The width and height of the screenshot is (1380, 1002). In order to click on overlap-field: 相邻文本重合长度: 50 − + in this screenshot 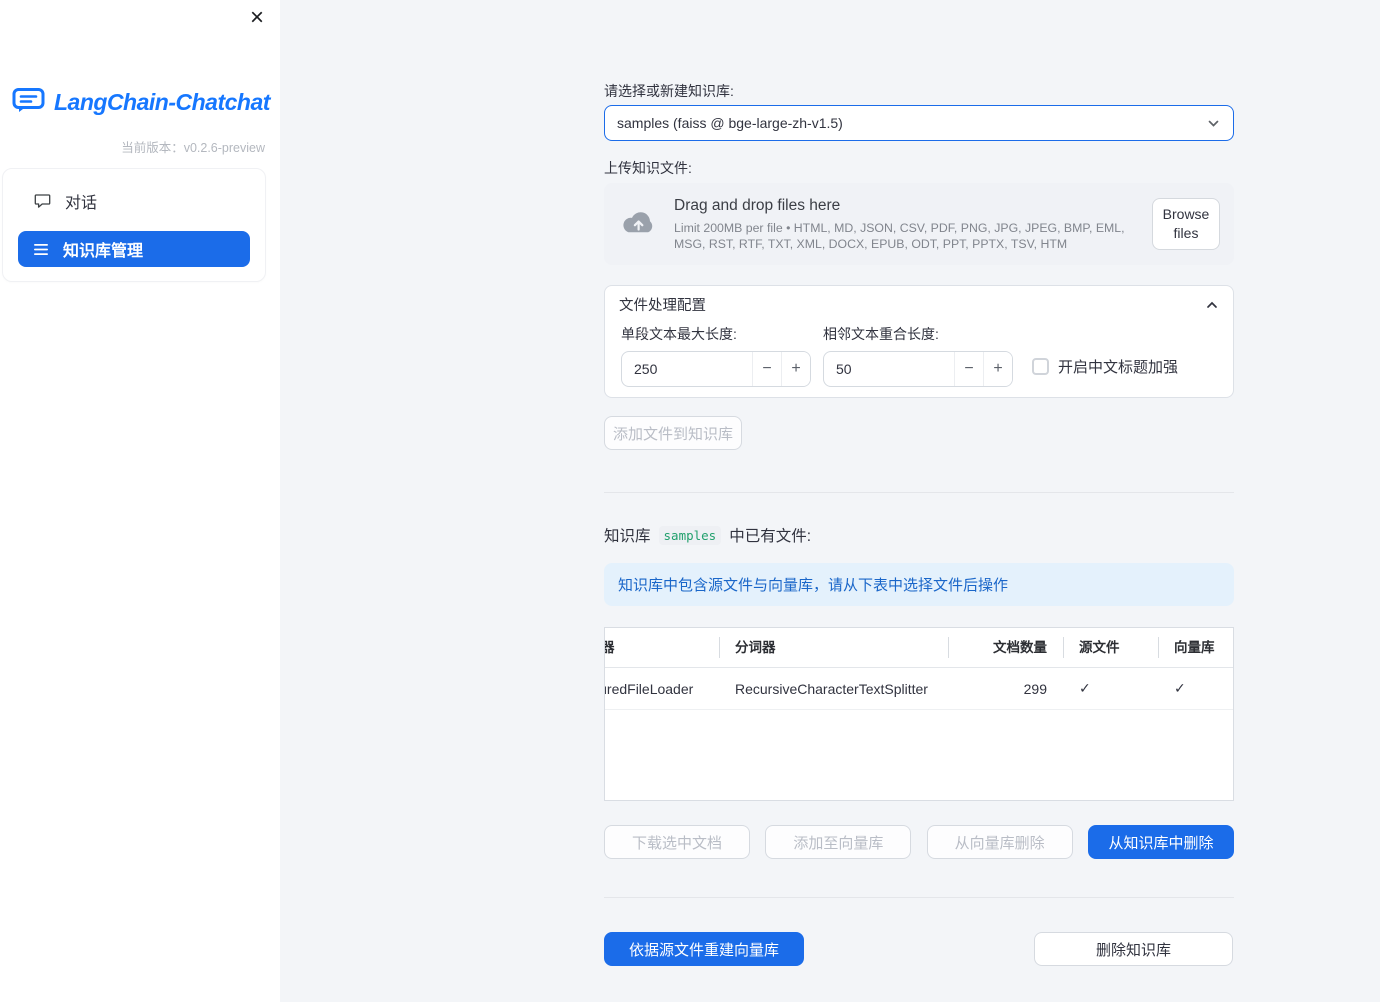, I will do `click(918, 355)`.